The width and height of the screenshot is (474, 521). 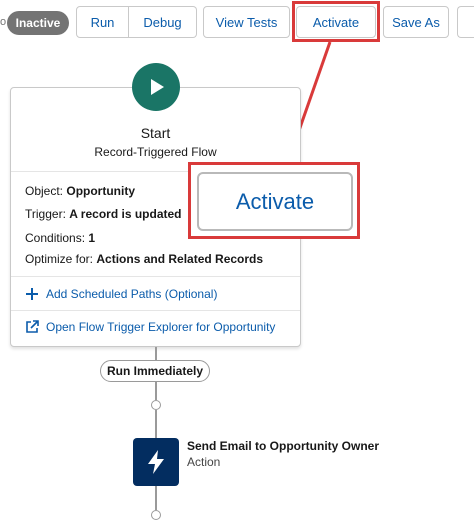 I want to click on lightning-bolt-icon, so click(x=156, y=462).